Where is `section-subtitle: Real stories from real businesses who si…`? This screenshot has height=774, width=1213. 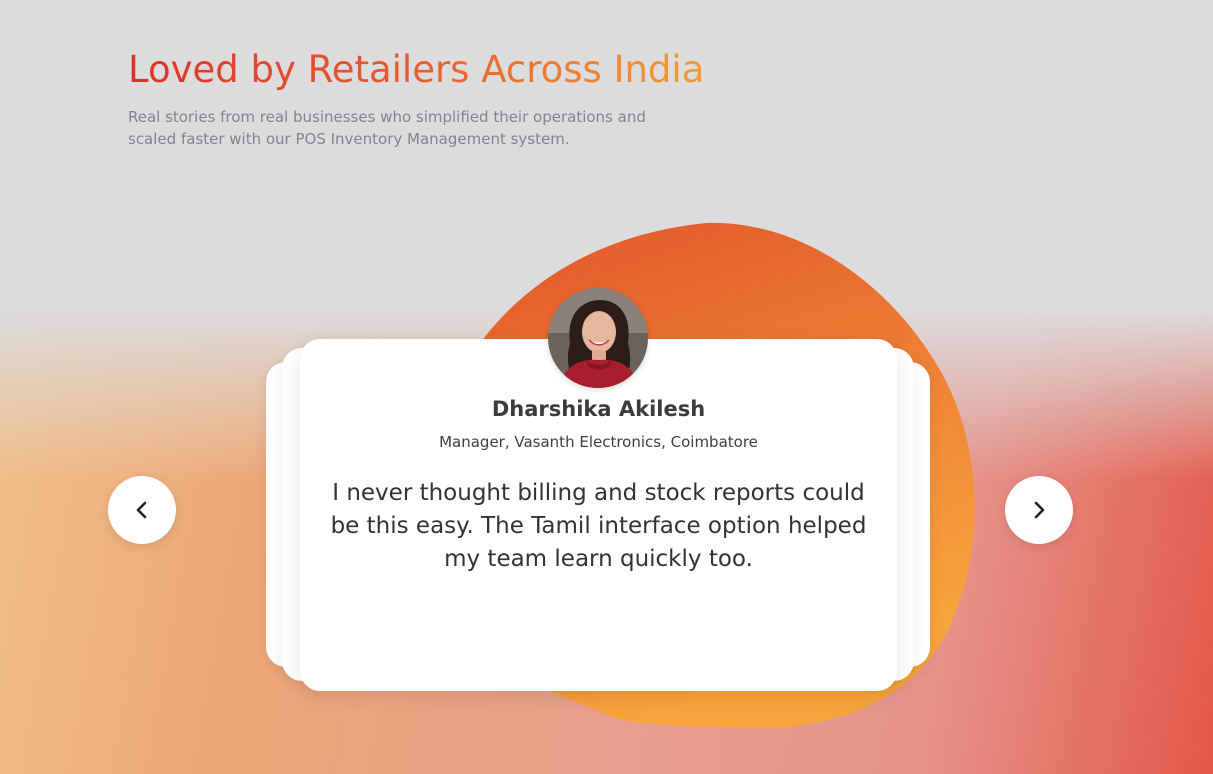
section-subtitle: Real stories from real businesses who si… is located at coordinates (387, 128).